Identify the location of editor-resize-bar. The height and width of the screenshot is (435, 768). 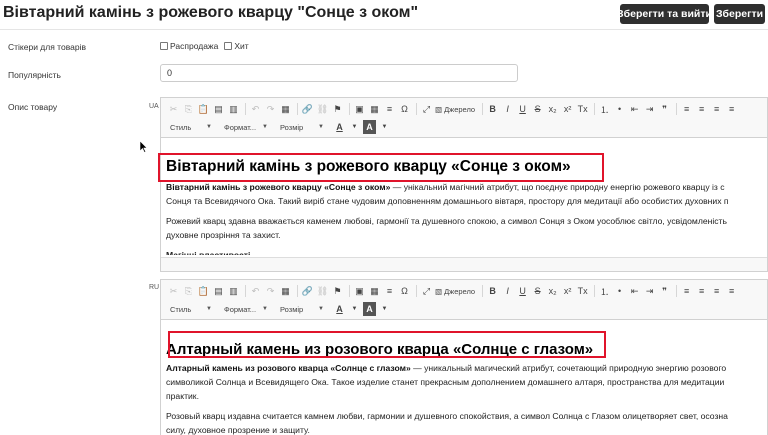
(464, 264).